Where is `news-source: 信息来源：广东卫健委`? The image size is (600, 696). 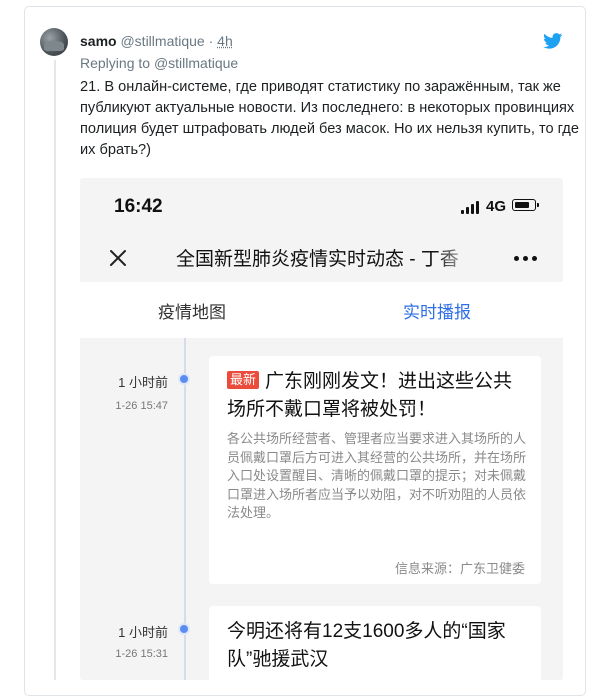 news-source: 信息来源：广东卫健委 is located at coordinates (459, 568).